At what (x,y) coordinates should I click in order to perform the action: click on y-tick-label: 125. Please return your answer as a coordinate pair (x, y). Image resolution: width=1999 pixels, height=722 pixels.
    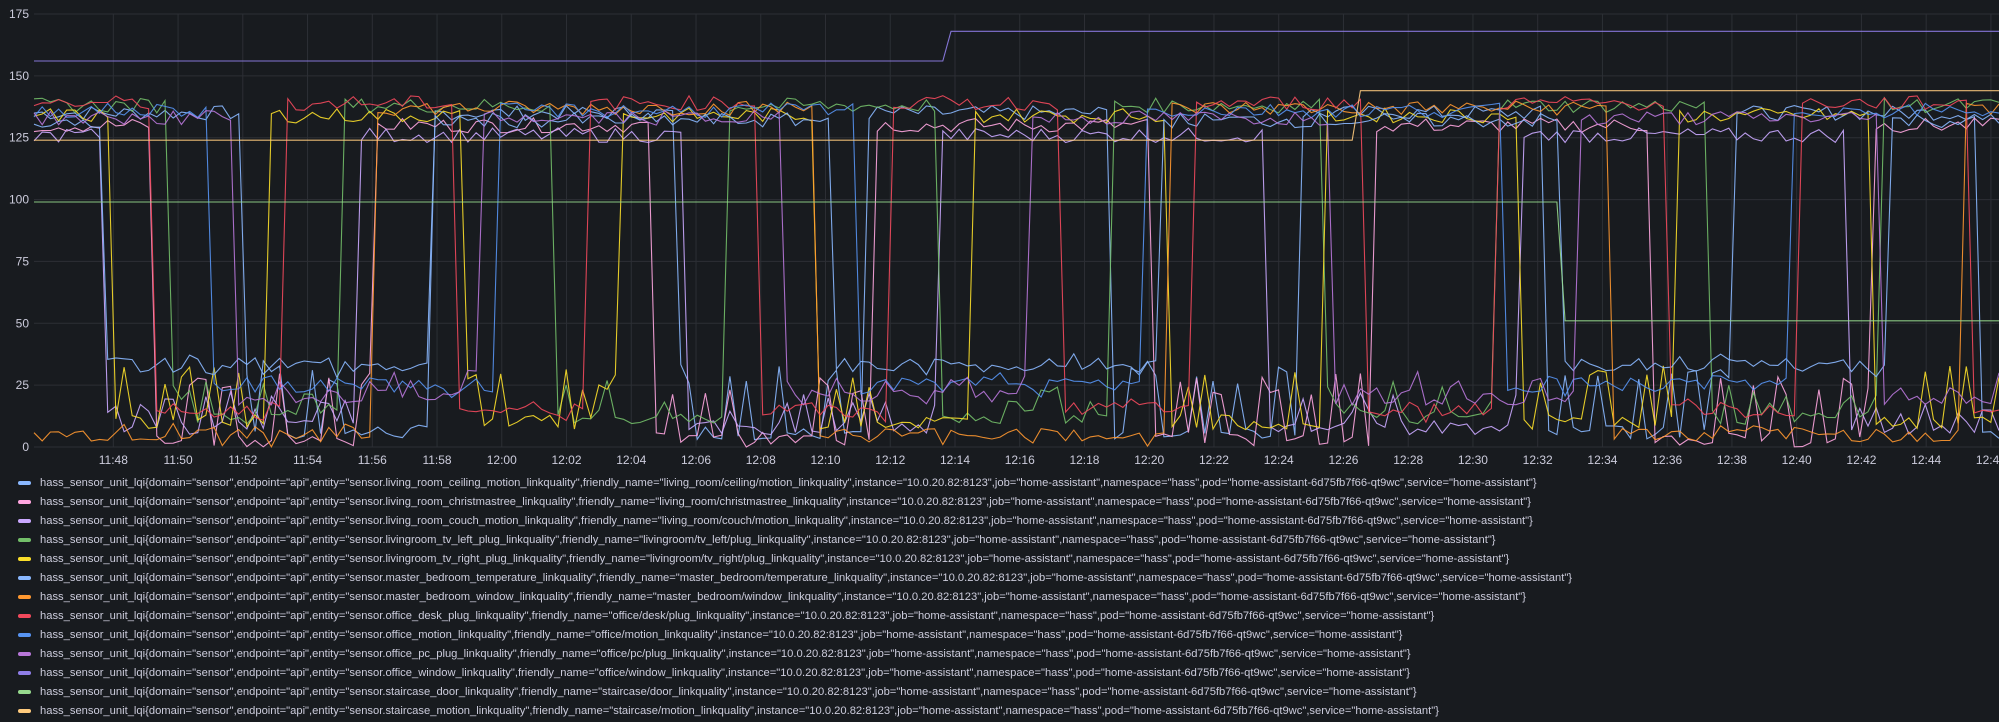
    Looking at the image, I should click on (19, 138).